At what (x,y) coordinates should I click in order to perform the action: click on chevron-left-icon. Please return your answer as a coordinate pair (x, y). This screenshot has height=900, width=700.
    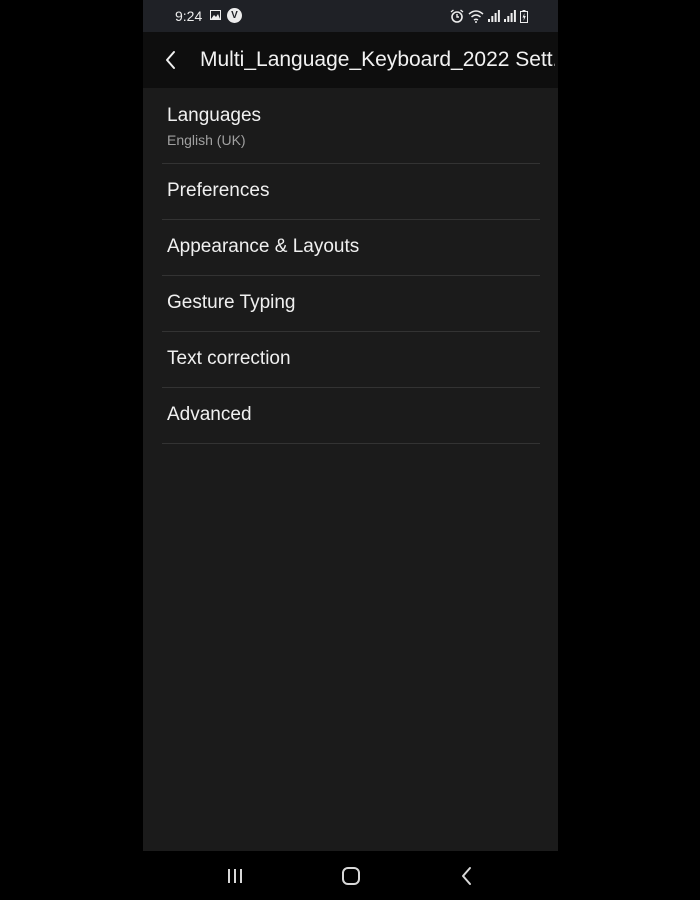
    Looking at the image, I should click on (171, 60).